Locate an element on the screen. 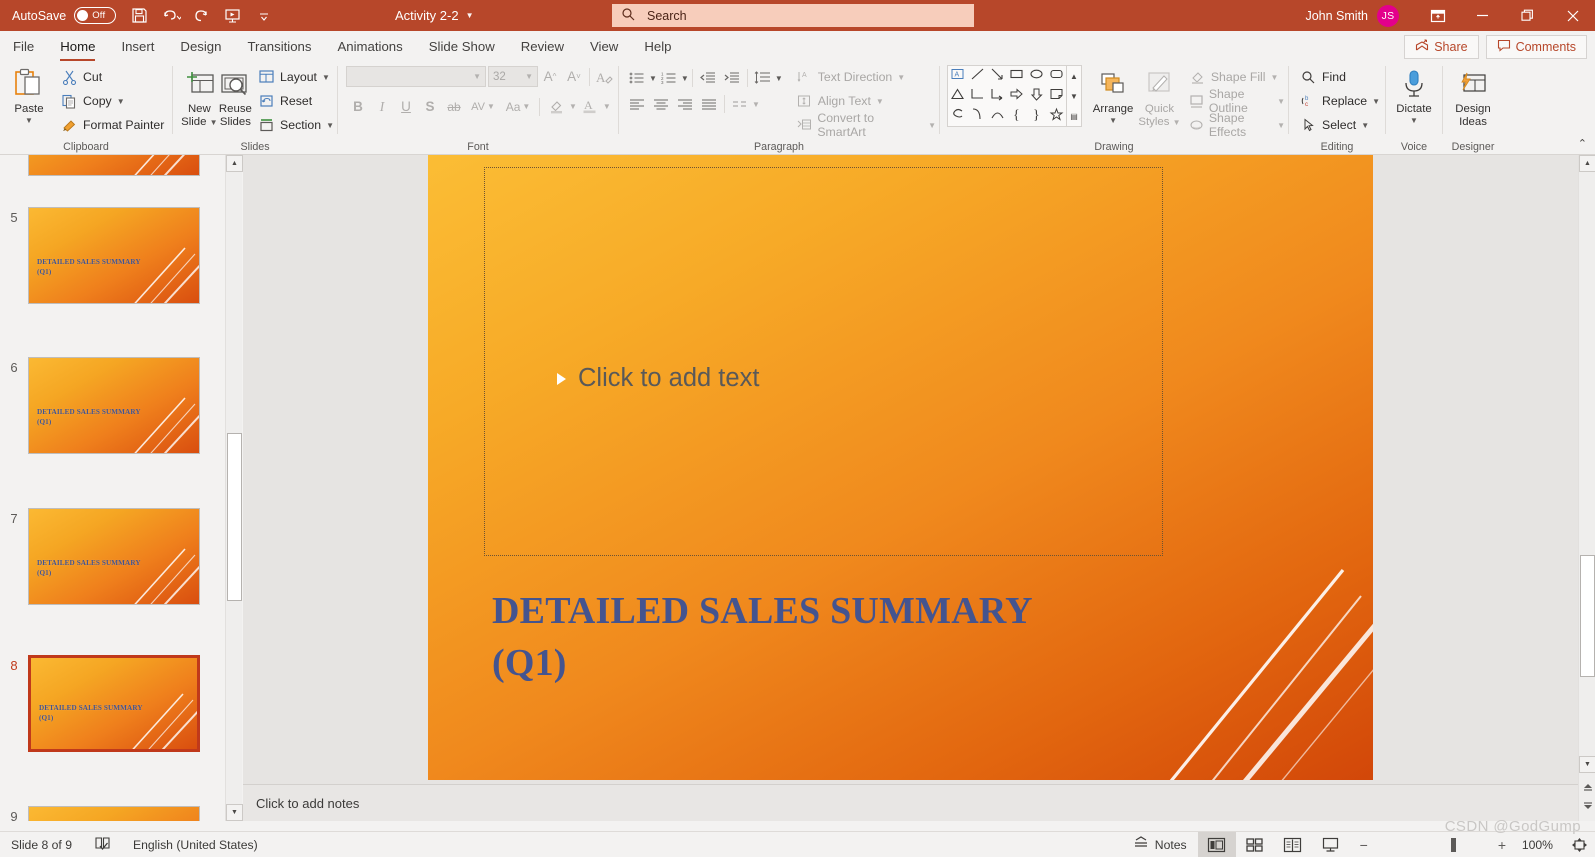 The width and height of the screenshot is (1595, 857). normal-view-button is located at coordinates (1216, 844).